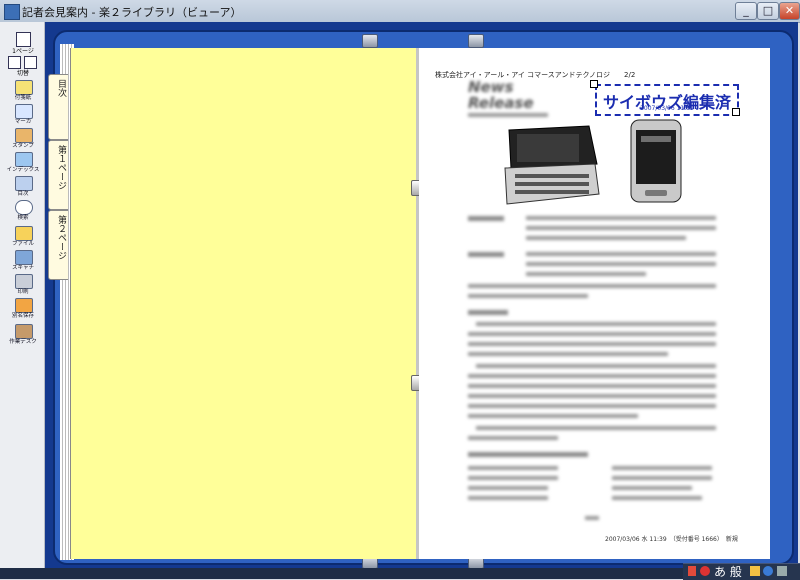 This screenshot has height=580, width=800. Describe the element at coordinates (501, 103) in the screenshot. I see `release-title: Release` at that location.